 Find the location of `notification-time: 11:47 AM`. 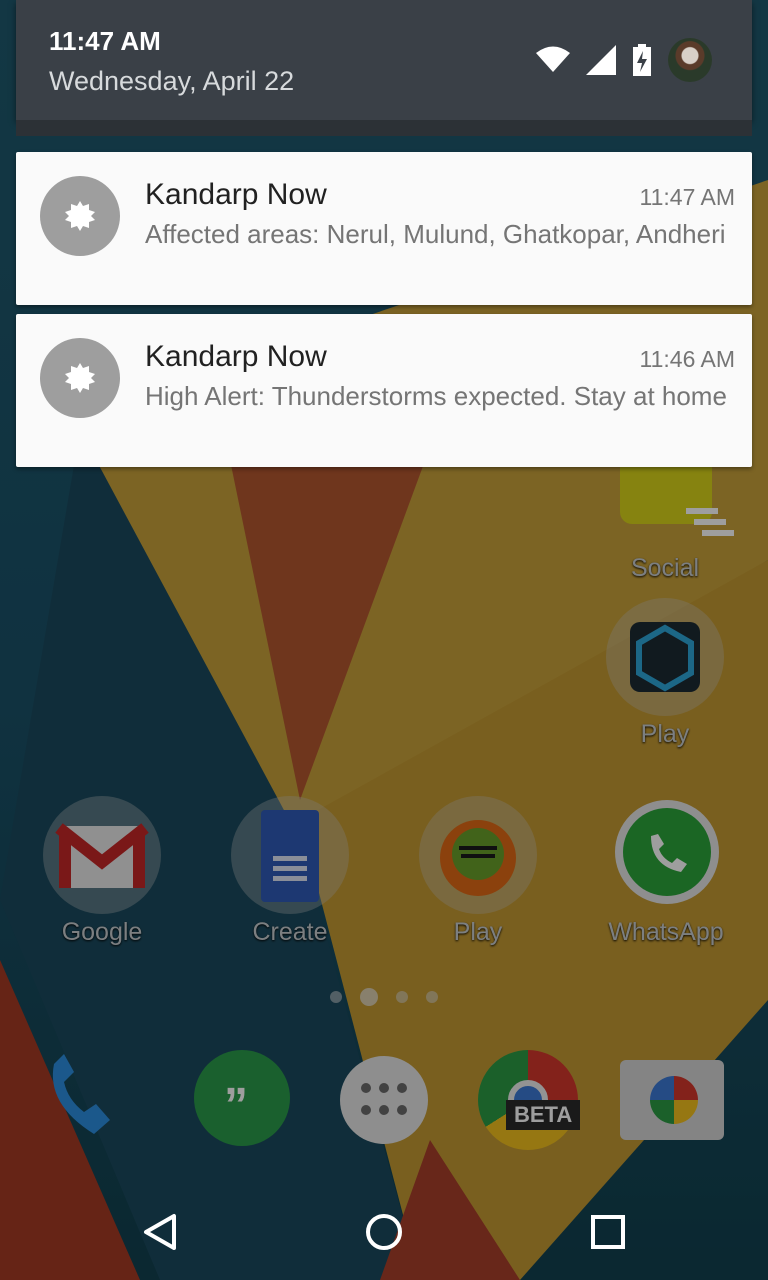

notification-time: 11:47 AM is located at coordinates (687, 197).